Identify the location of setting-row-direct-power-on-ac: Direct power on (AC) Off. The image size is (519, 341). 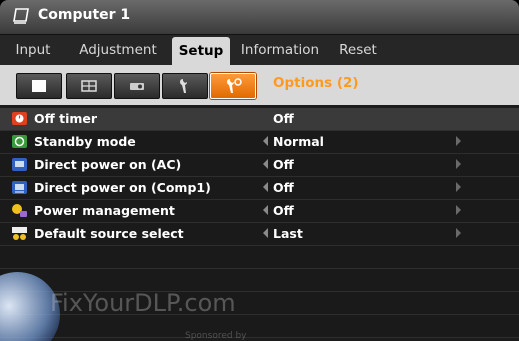
(259, 165).